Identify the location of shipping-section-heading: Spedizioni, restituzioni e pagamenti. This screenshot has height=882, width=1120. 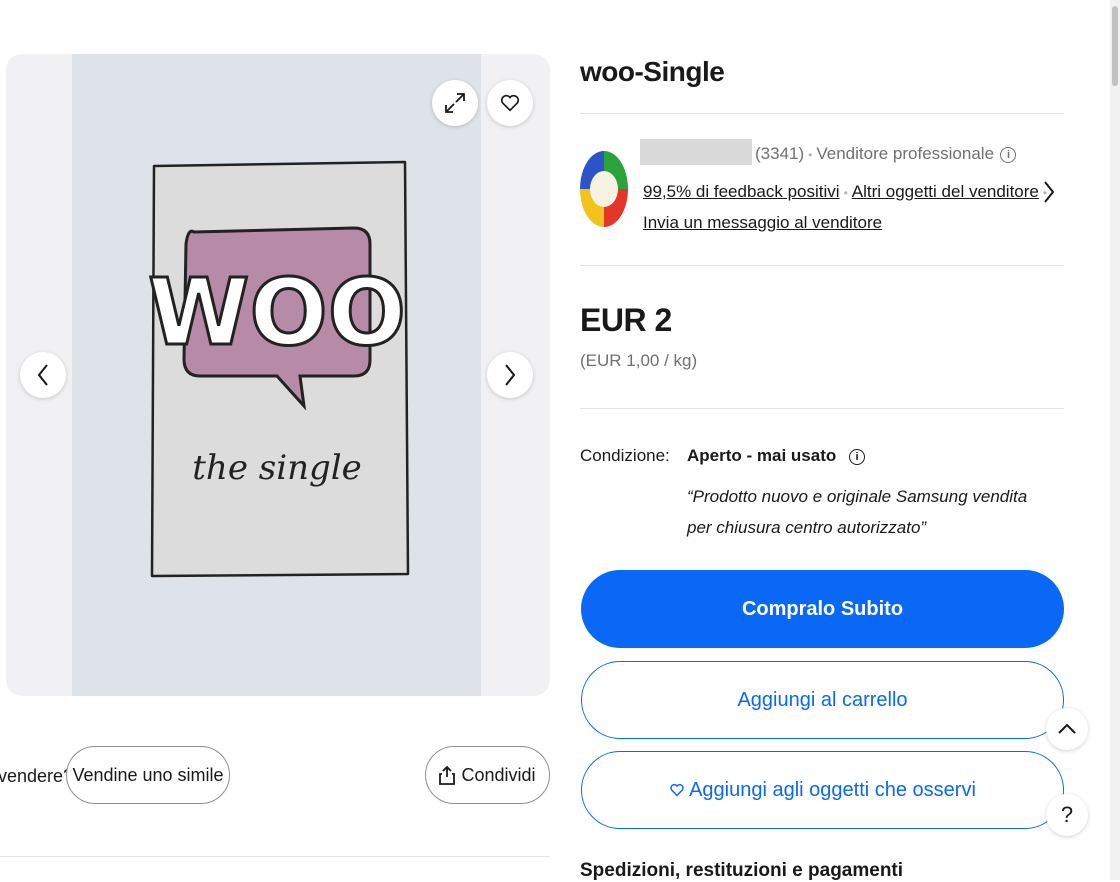
(742, 870).